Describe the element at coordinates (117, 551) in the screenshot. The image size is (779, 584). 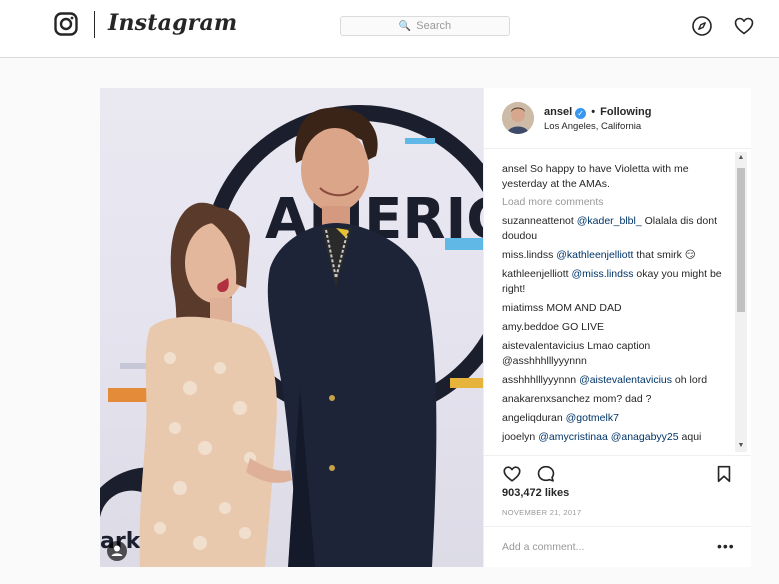
I see `user-tag-icon` at that location.